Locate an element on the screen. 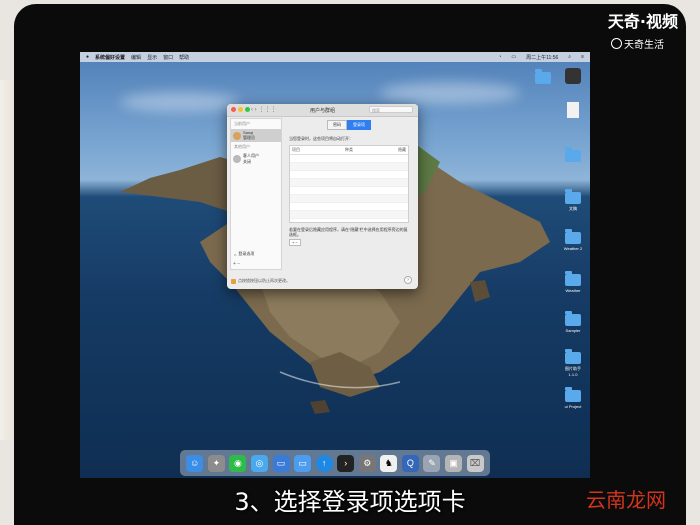 The width and height of the screenshot is (700, 525). safari-icon: ◎ is located at coordinates (259, 463).